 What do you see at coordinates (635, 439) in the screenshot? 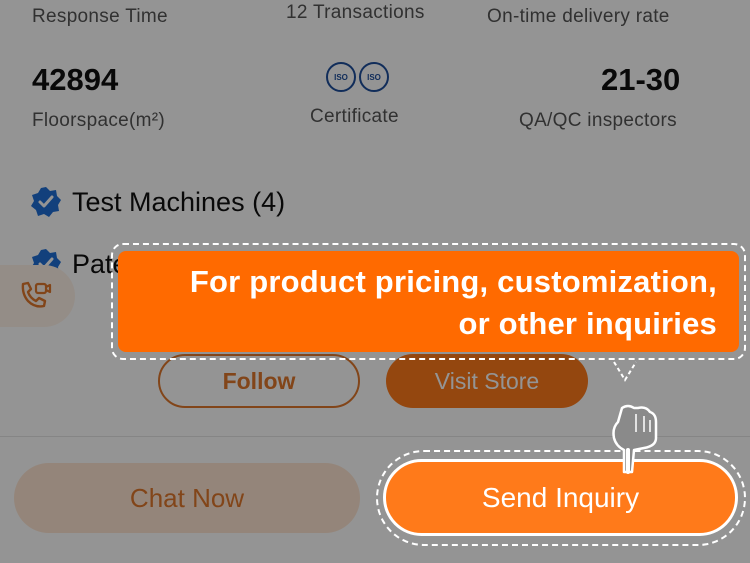
I see `pointing-hand-icon` at bounding box center [635, 439].